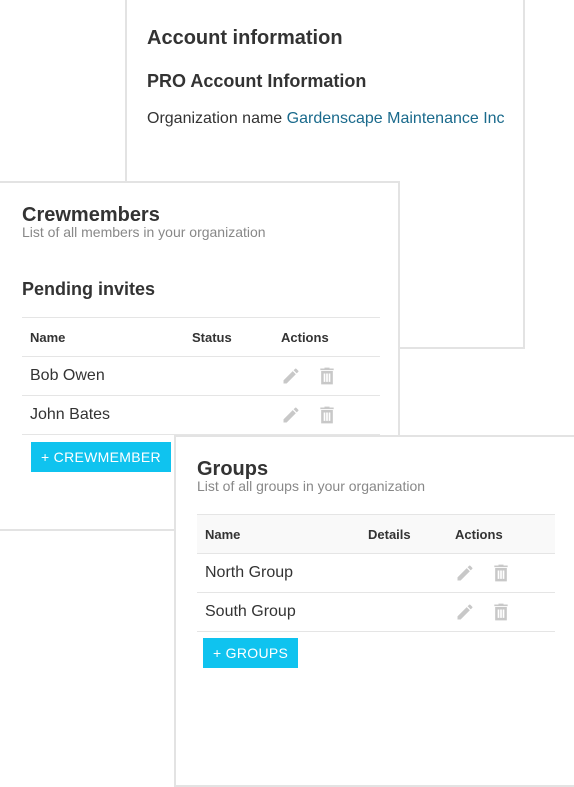  What do you see at coordinates (103, 415) in the screenshot?
I see `member-name: John Bates` at bounding box center [103, 415].